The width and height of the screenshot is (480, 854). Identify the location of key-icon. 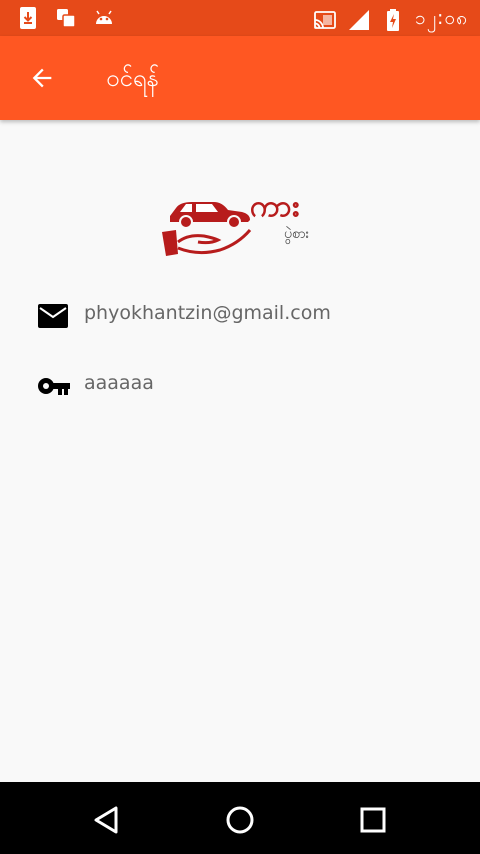
(54, 386).